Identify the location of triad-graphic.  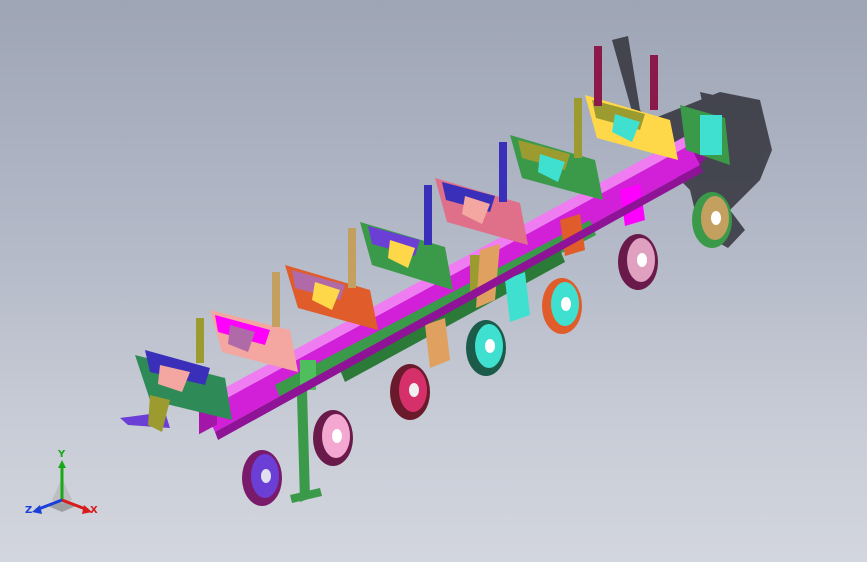
(62, 487).